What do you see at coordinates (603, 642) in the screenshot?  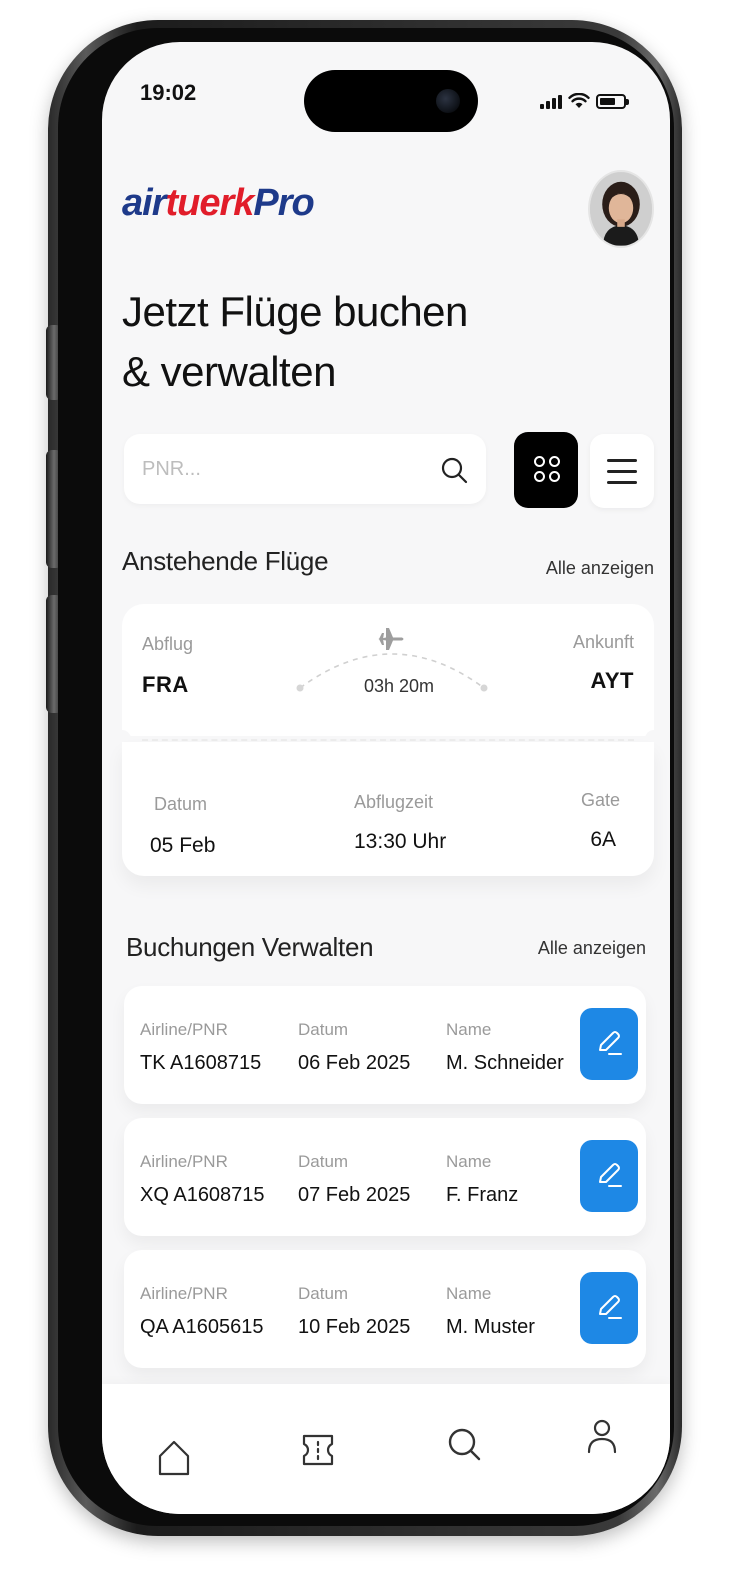 I see `arrival-label: Ankunft` at bounding box center [603, 642].